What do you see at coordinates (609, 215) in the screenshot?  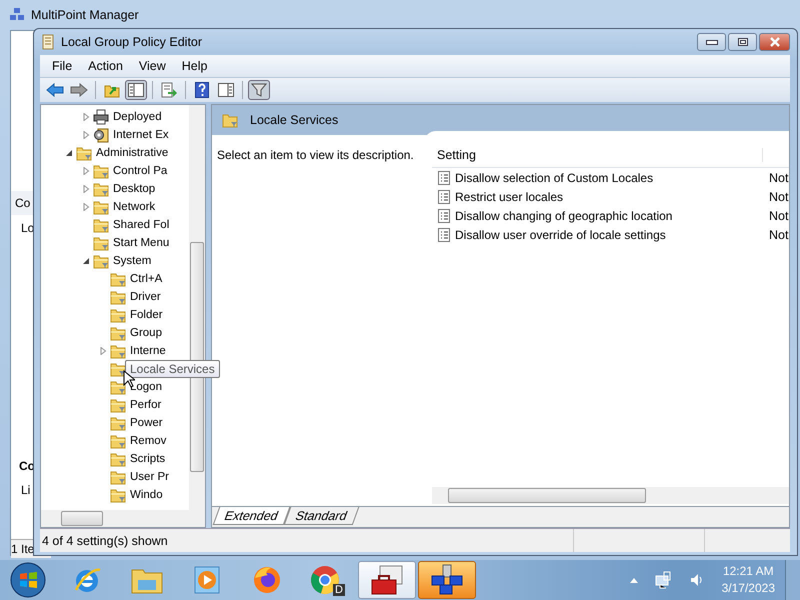 I see `table-cell: Disallow changing of geographic location` at bounding box center [609, 215].